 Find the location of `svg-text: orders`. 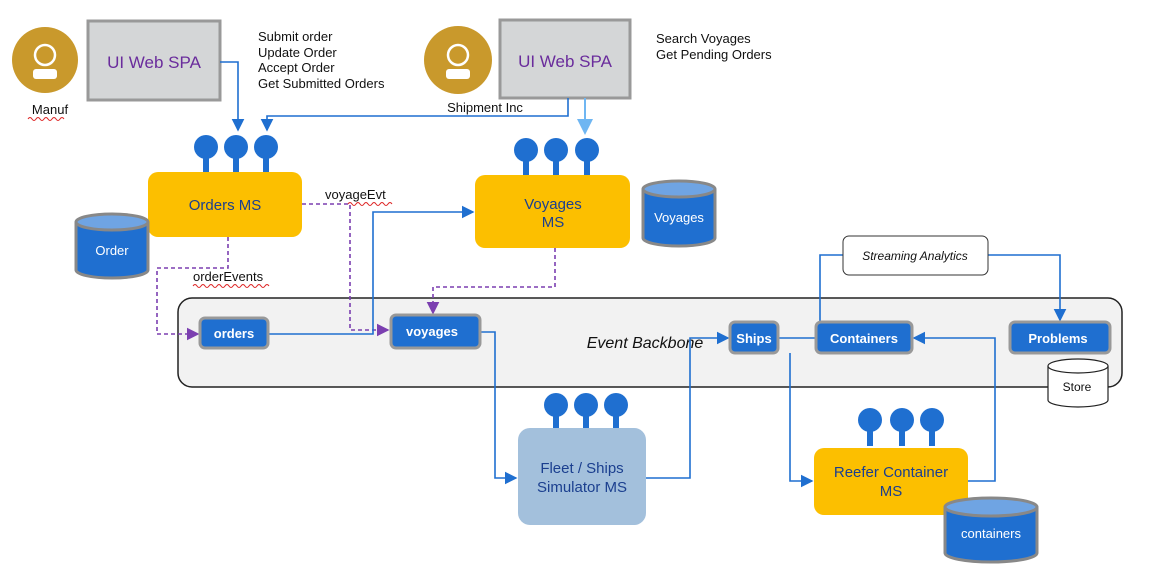

svg-text: orders is located at coordinates (234, 333).